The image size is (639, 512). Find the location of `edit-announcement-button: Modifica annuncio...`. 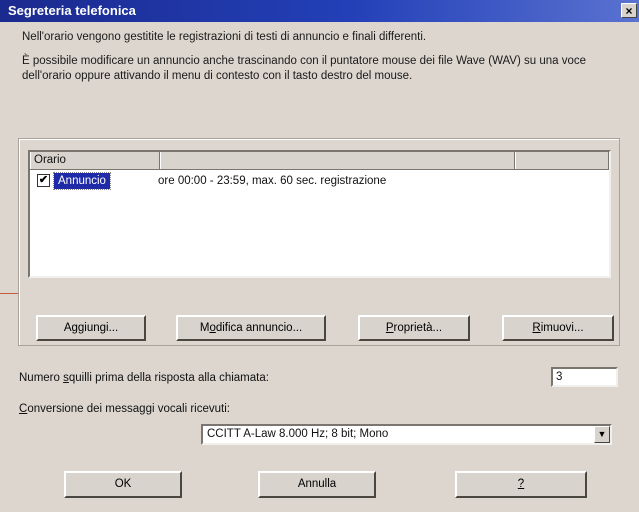

edit-announcement-button: Modifica annuncio... is located at coordinates (251, 328).